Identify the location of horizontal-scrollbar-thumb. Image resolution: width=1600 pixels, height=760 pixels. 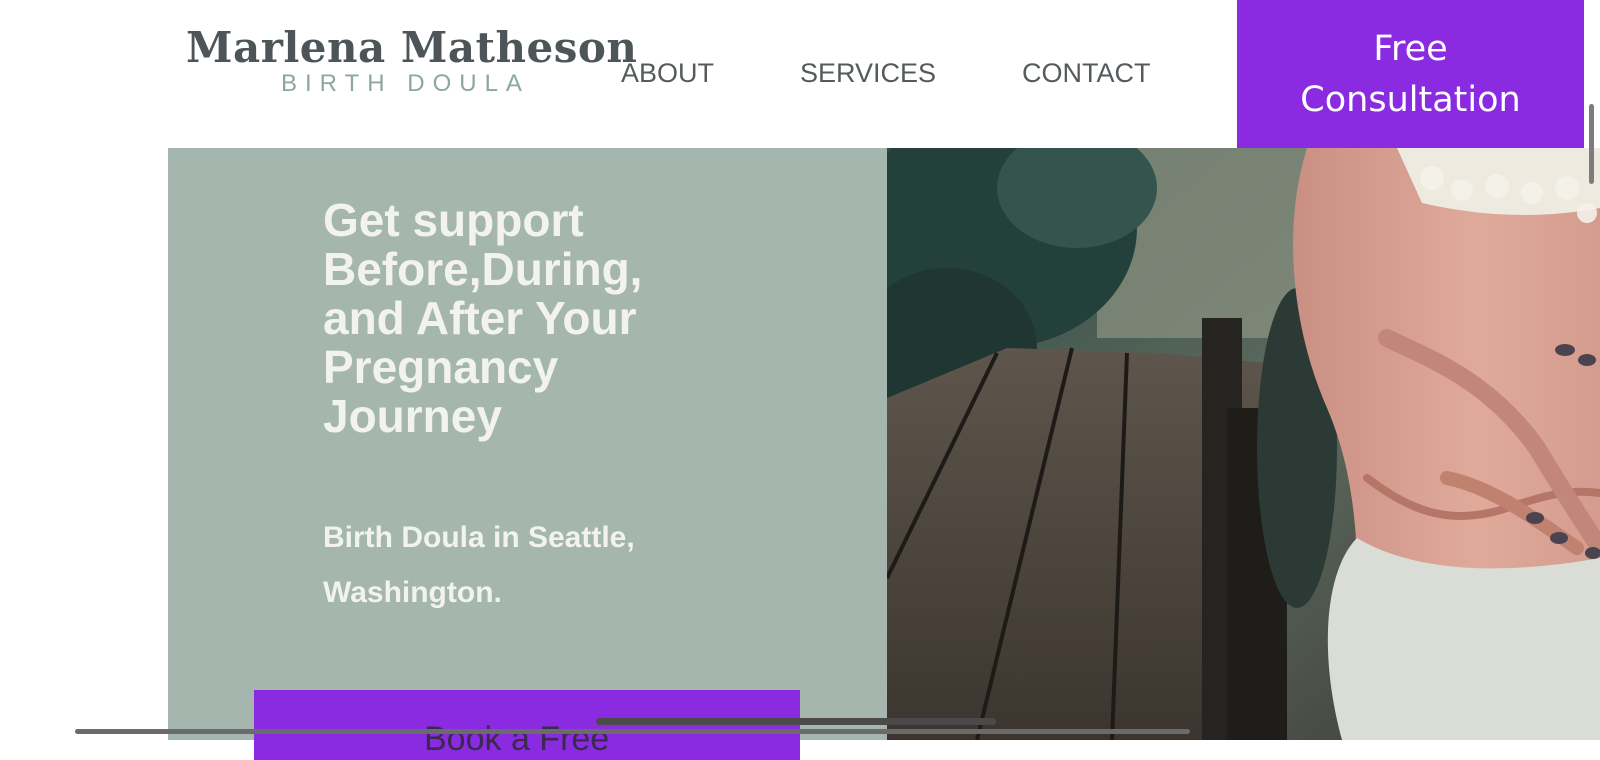
(796, 721).